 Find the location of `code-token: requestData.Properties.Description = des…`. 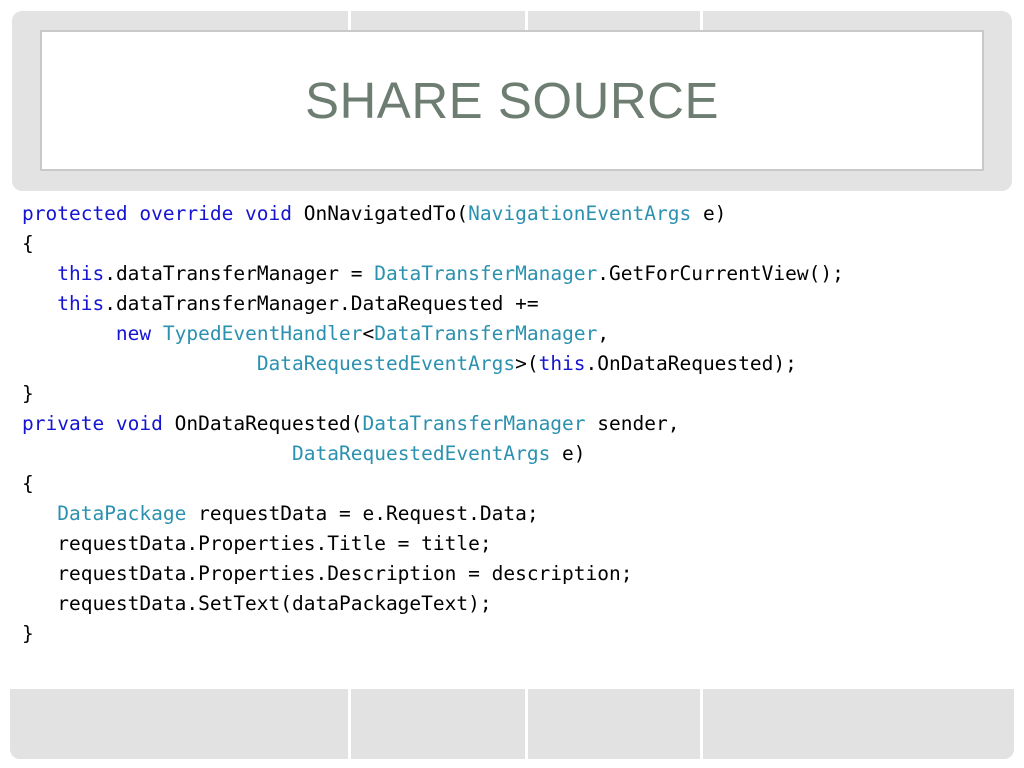

code-token: requestData.Properties.Description = des… is located at coordinates (327, 573).